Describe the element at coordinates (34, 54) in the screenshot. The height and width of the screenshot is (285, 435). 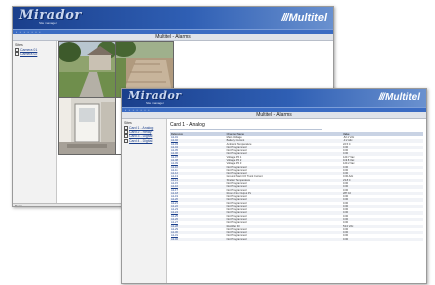
I see `tree-item-camera-02: Camera 02` at that location.